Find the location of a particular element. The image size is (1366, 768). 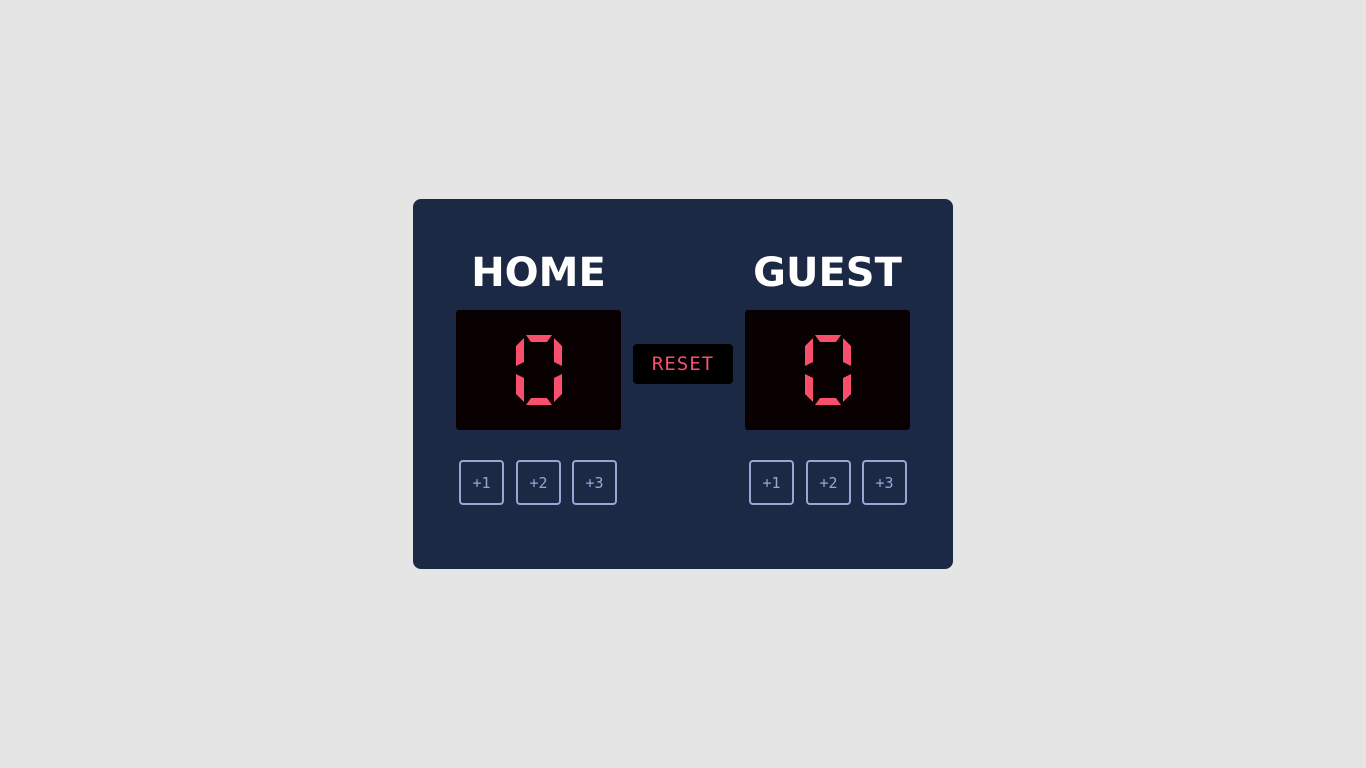

reset-button: RESET is located at coordinates (683, 364).